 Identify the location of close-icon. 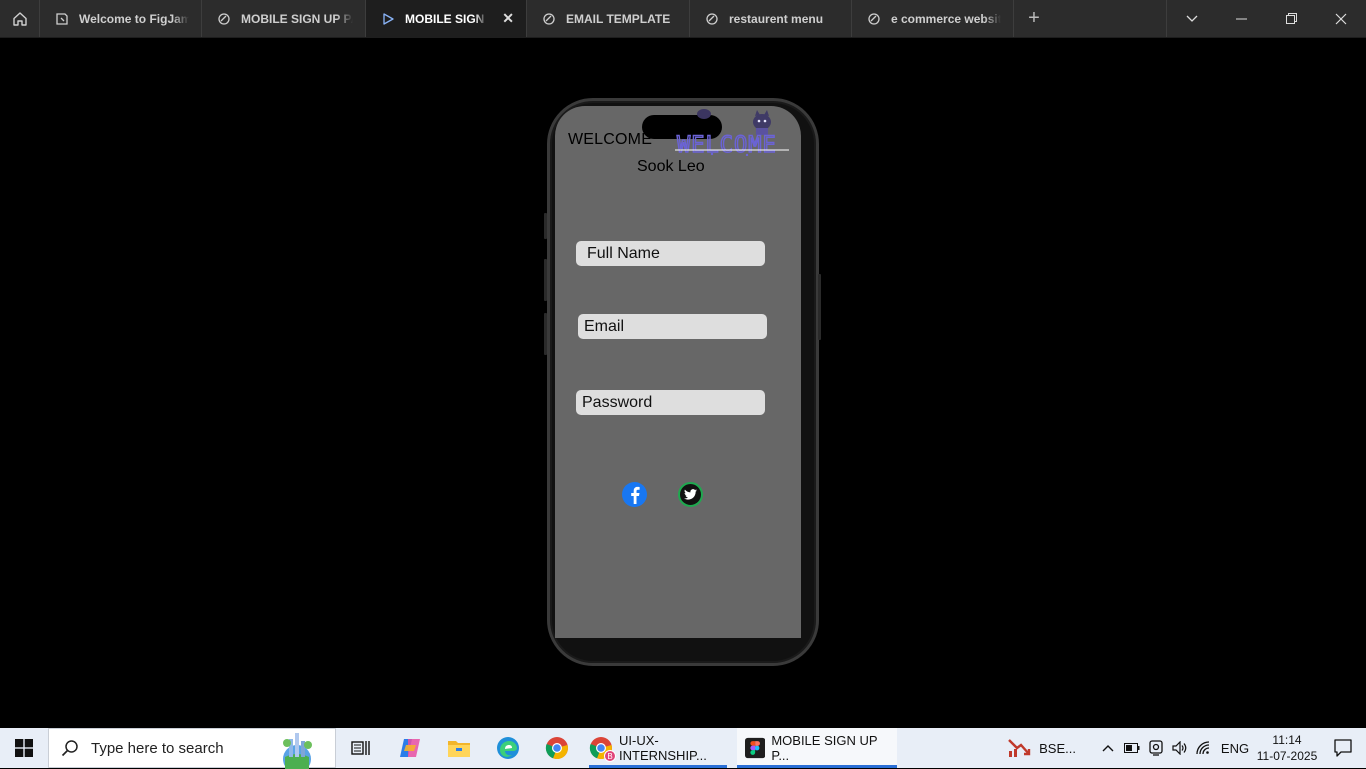
(1341, 18).